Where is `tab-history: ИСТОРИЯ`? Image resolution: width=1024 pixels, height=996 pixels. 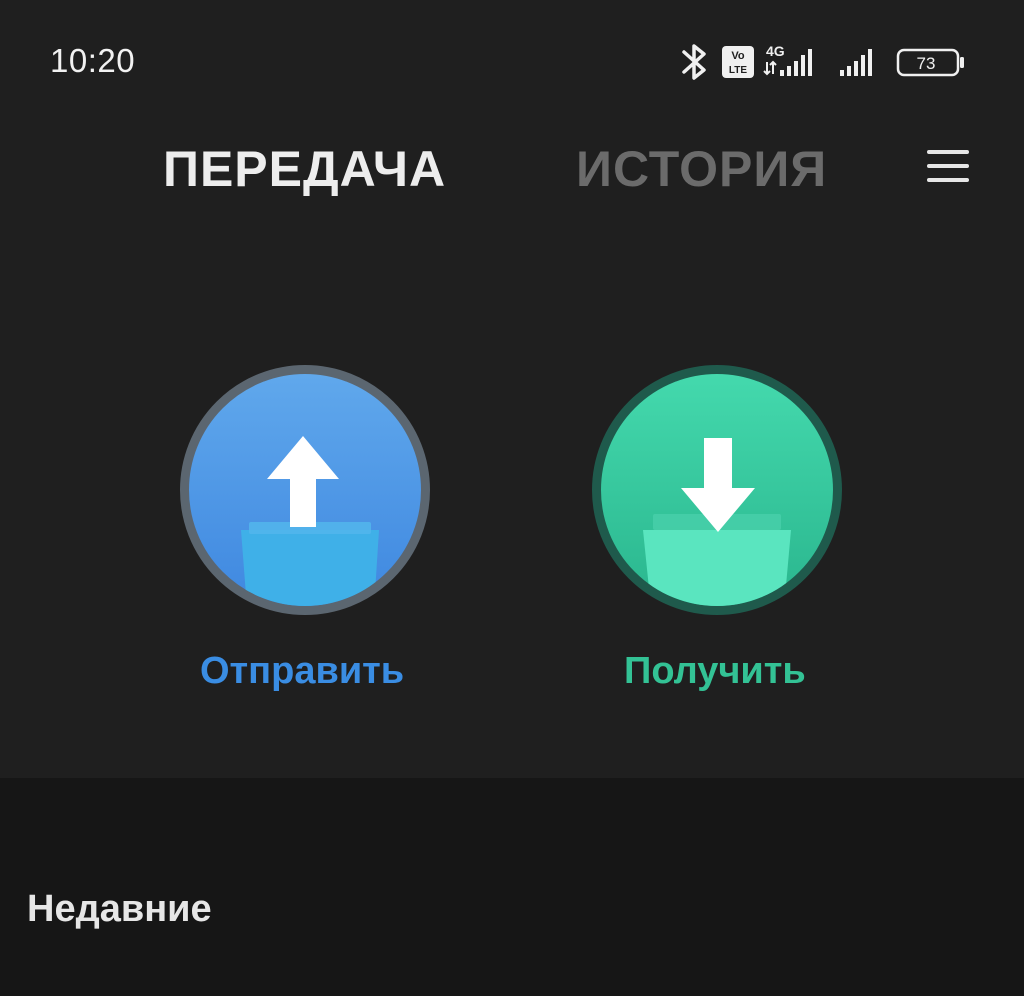 tab-history: ИСТОРИЯ is located at coordinates (701, 169).